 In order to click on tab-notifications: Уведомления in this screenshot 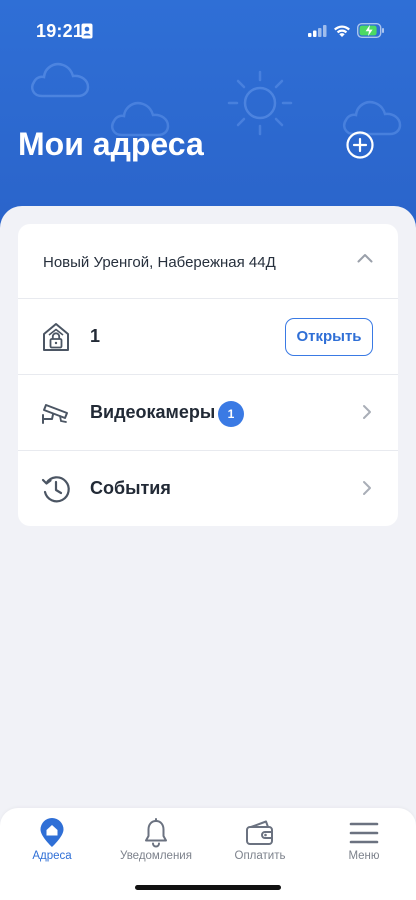, I will do `click(156, 838)`.